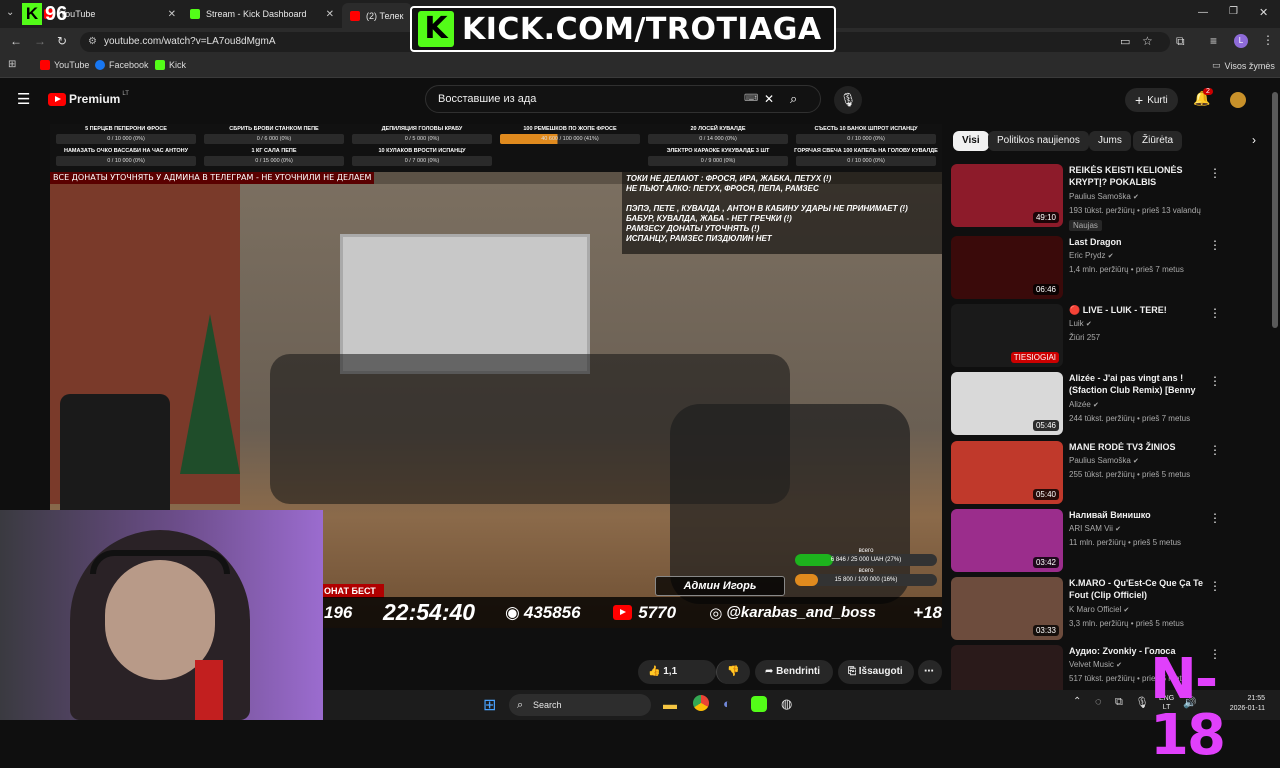 The width and height of the screenshot is (1280, 768). I want to click on video-title: MANE RODĖ TV3 ŽINIOS, so click(1137, 447).